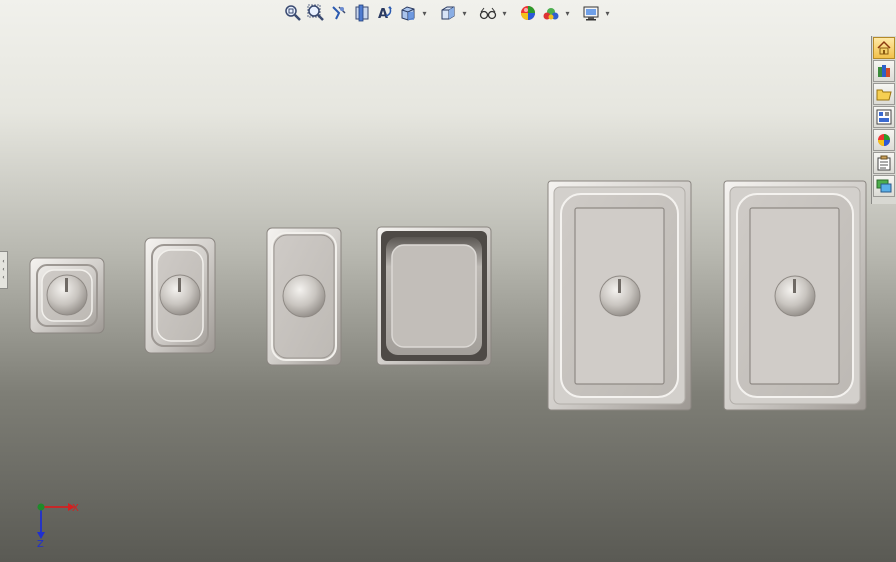  I want to click on heads-up-view-toolbar: A ▾ ▾ ▾ ▾ ▾, so click(447, 13).